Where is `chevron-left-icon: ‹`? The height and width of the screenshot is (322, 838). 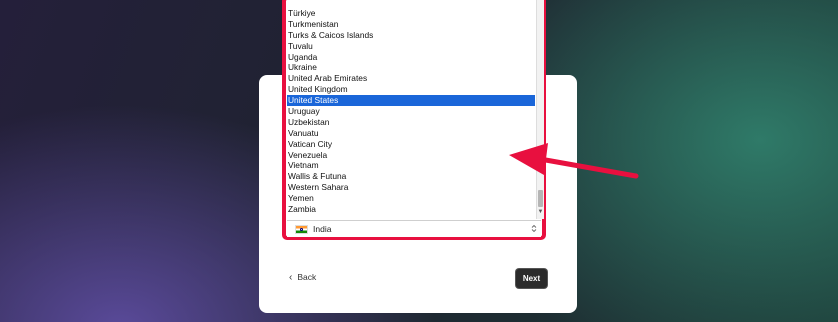
chevron-left-icon: ‹ is located at coordinates (291, 277).